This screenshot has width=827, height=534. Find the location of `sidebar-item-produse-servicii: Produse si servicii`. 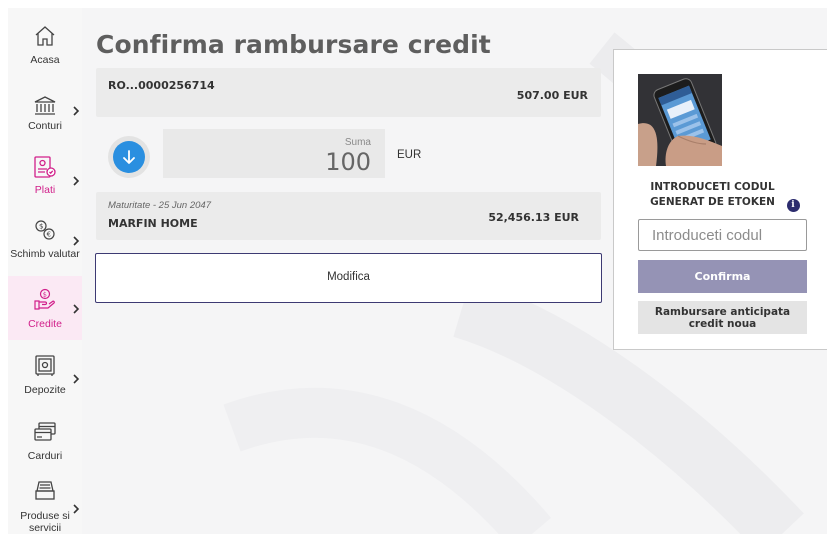

sidebar-item-produse-servicii: Produse si servicii is located at coordinates (45, 504).